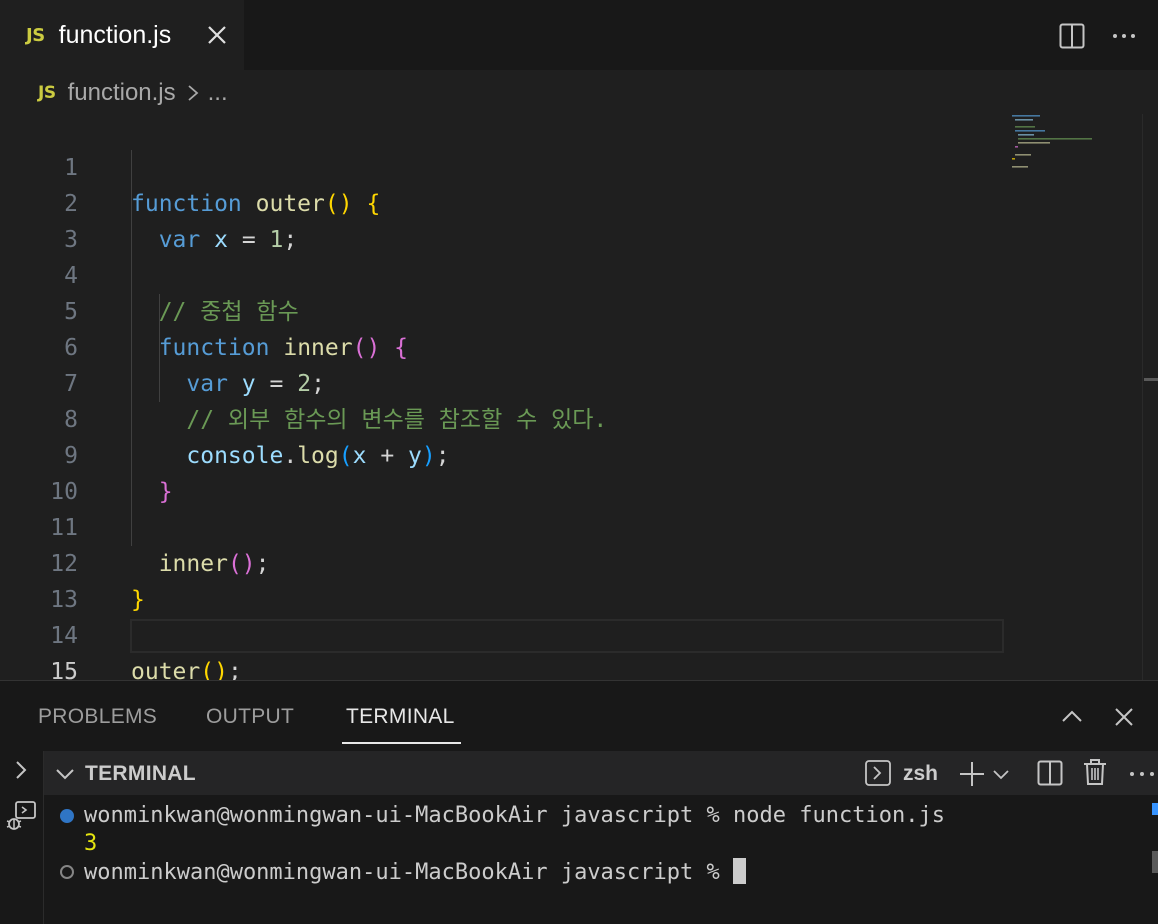 The height and width of the screenshot is (924, 1158). What do you see at coordinates (91, 843) in the screenshot?
I see `terminal-output-line: 3` at bounding box center [91, 843].